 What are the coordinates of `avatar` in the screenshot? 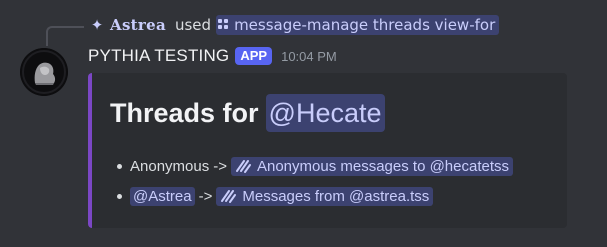 It's located at (44, 72).